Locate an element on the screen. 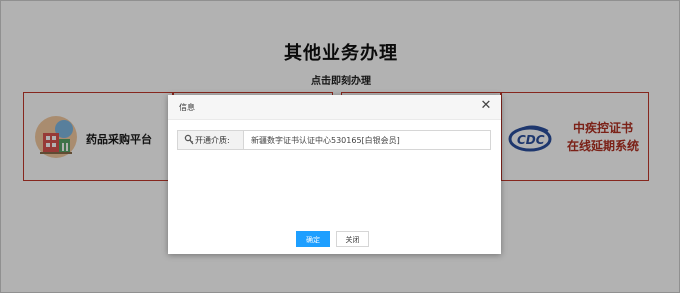  close-icon: ✕ is located at coordinates (486, 106).